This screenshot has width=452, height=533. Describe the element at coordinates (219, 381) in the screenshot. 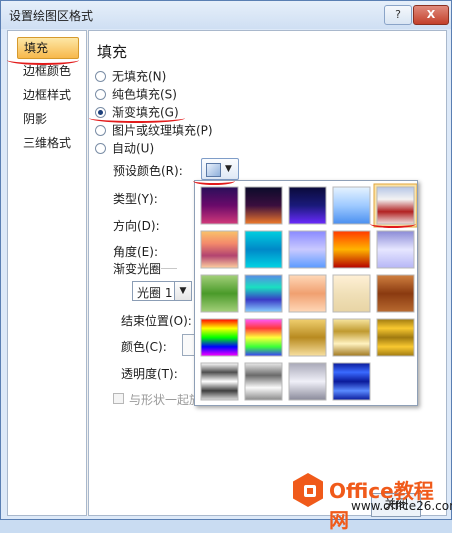

I see `gradient-swatch-chrome` at that location.